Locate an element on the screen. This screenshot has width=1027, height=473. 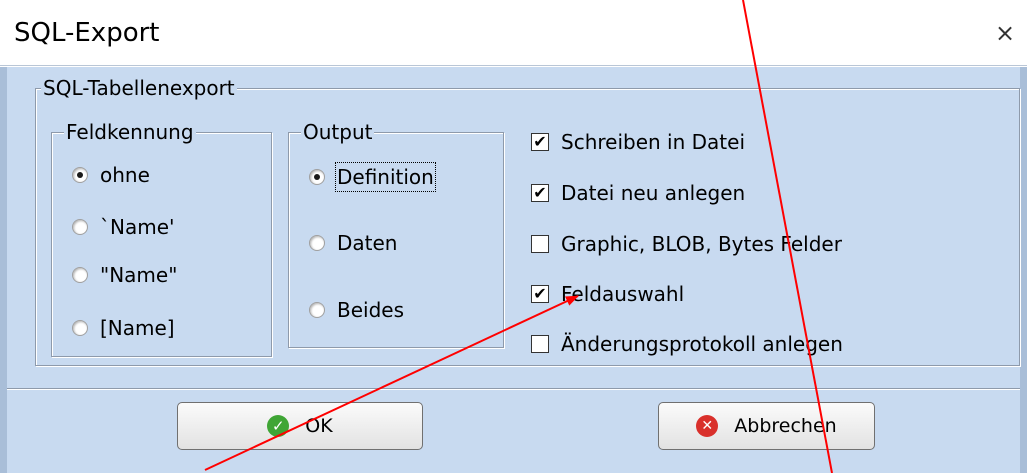
output-group: Output Definition Daten Beides is located at coordinates (396, 234).